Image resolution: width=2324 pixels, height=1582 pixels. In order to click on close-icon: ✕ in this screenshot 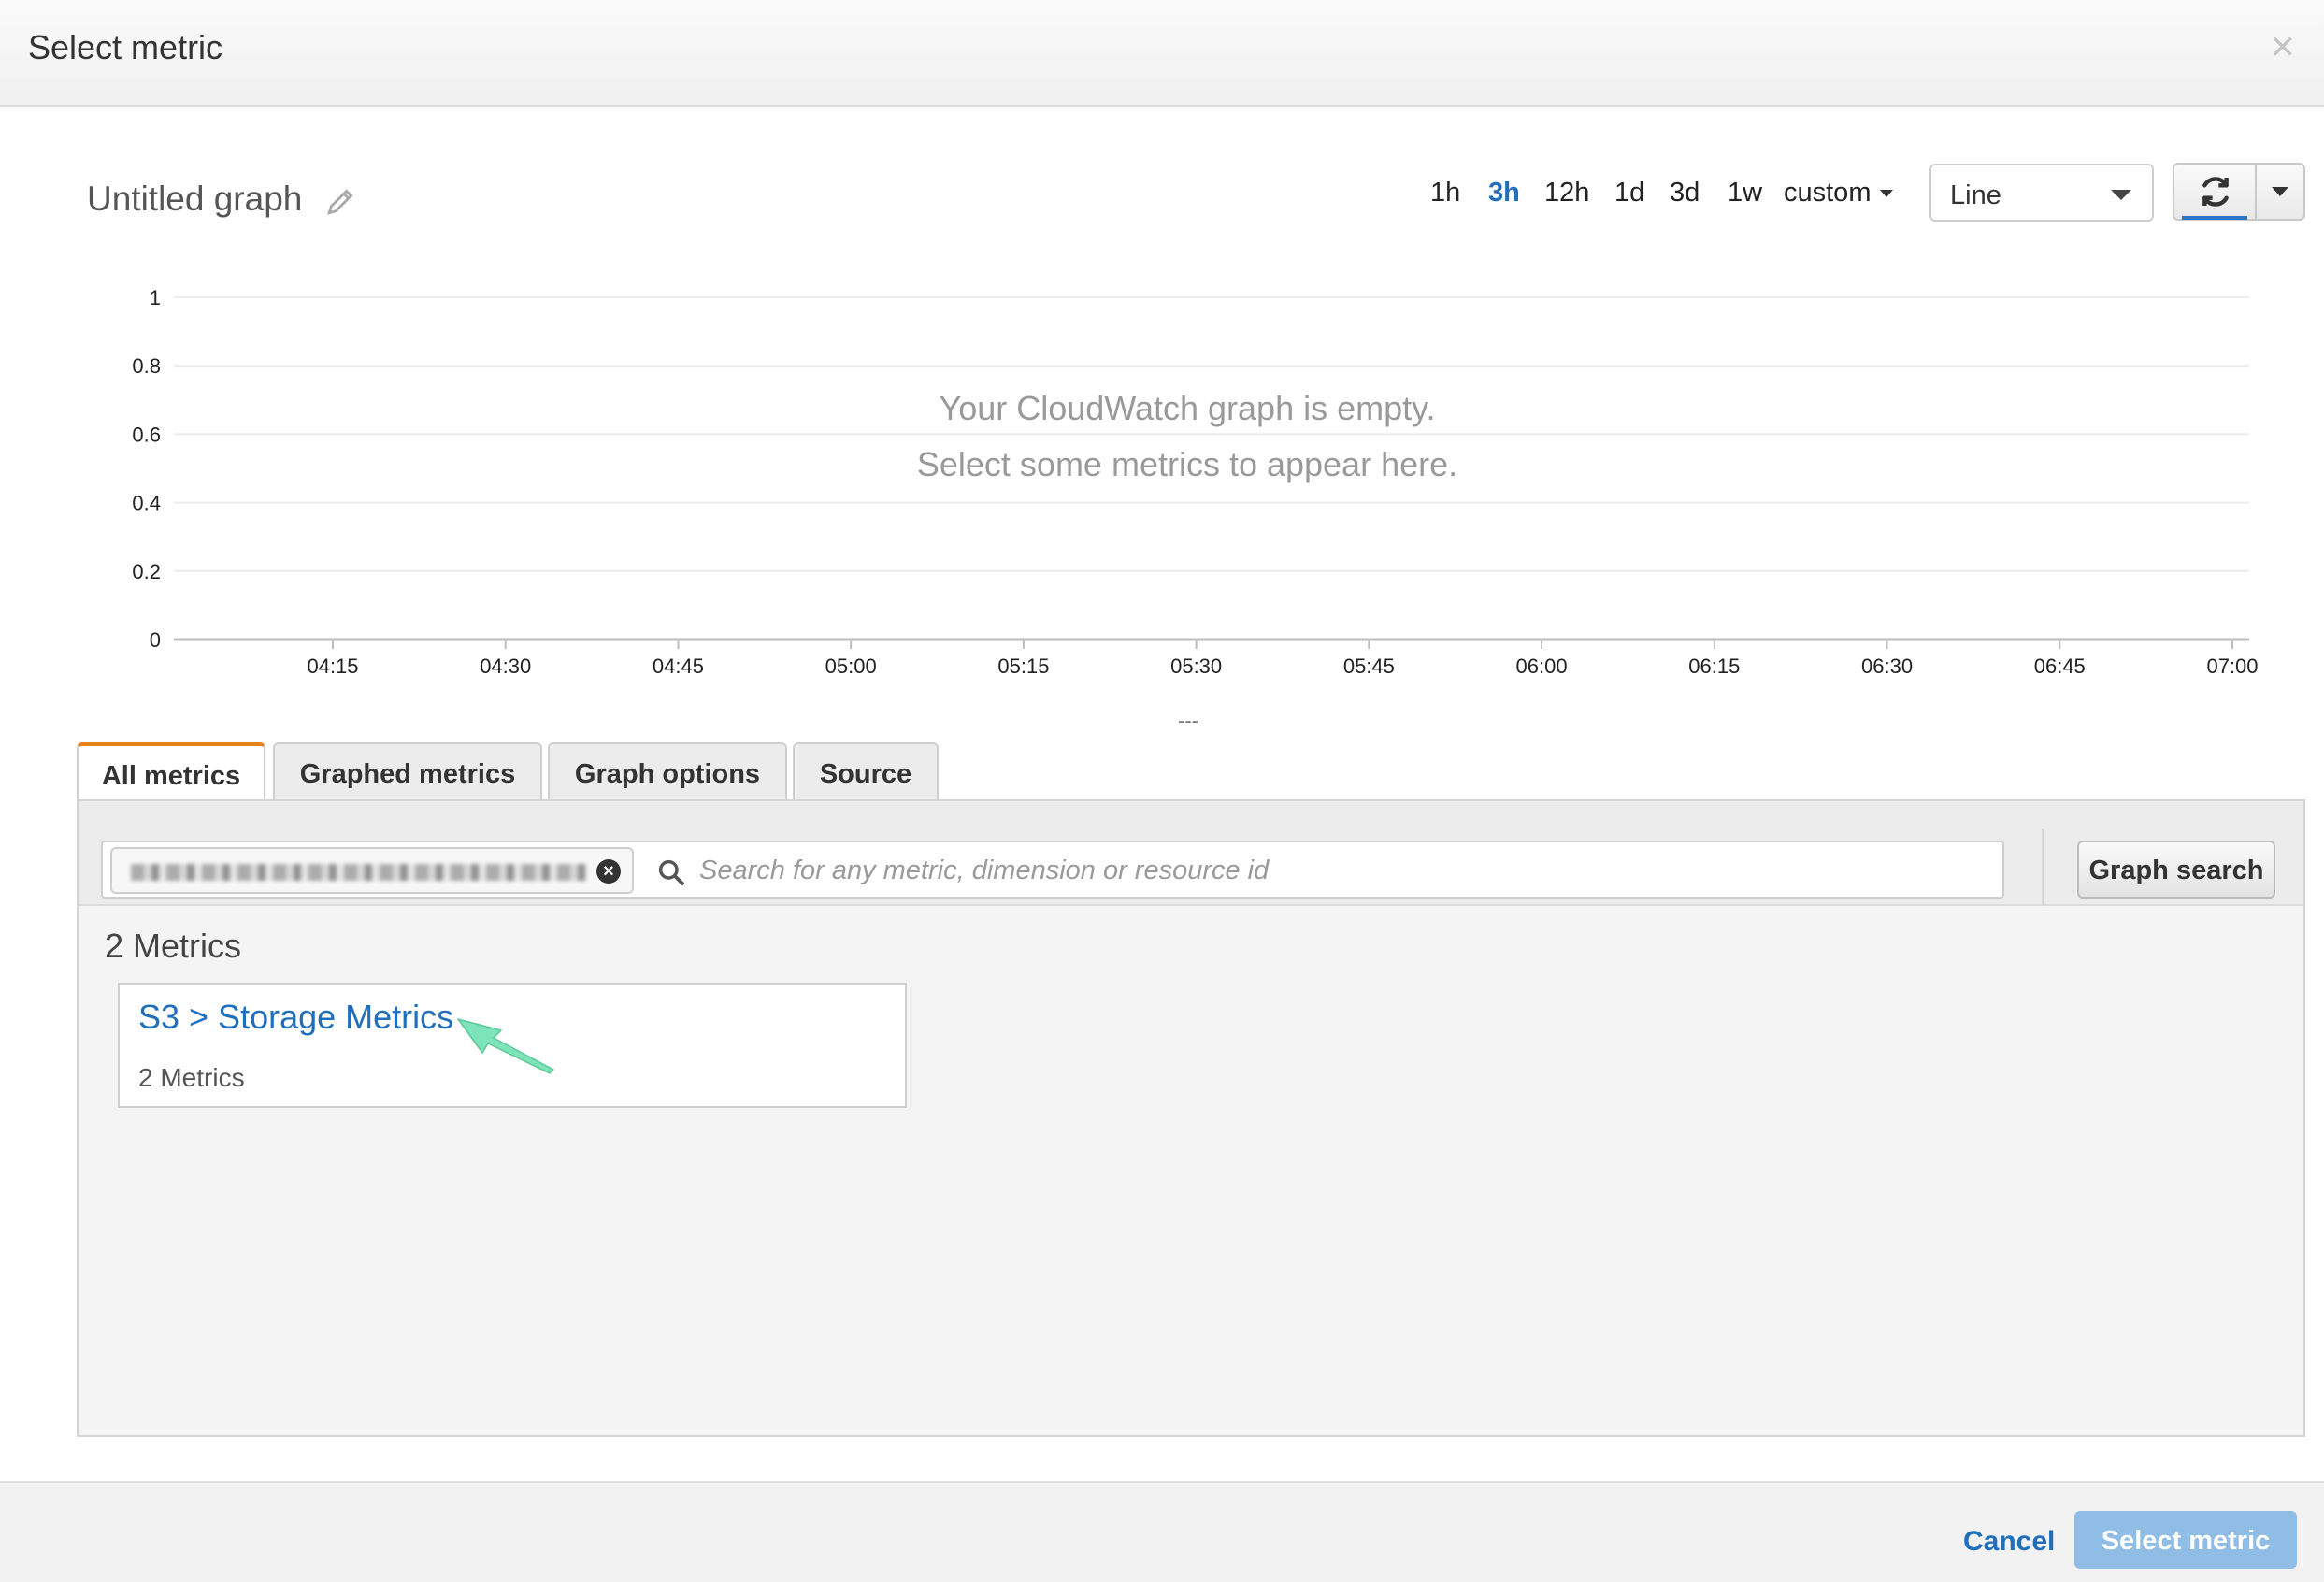, I will do `click(2284, 48)`.